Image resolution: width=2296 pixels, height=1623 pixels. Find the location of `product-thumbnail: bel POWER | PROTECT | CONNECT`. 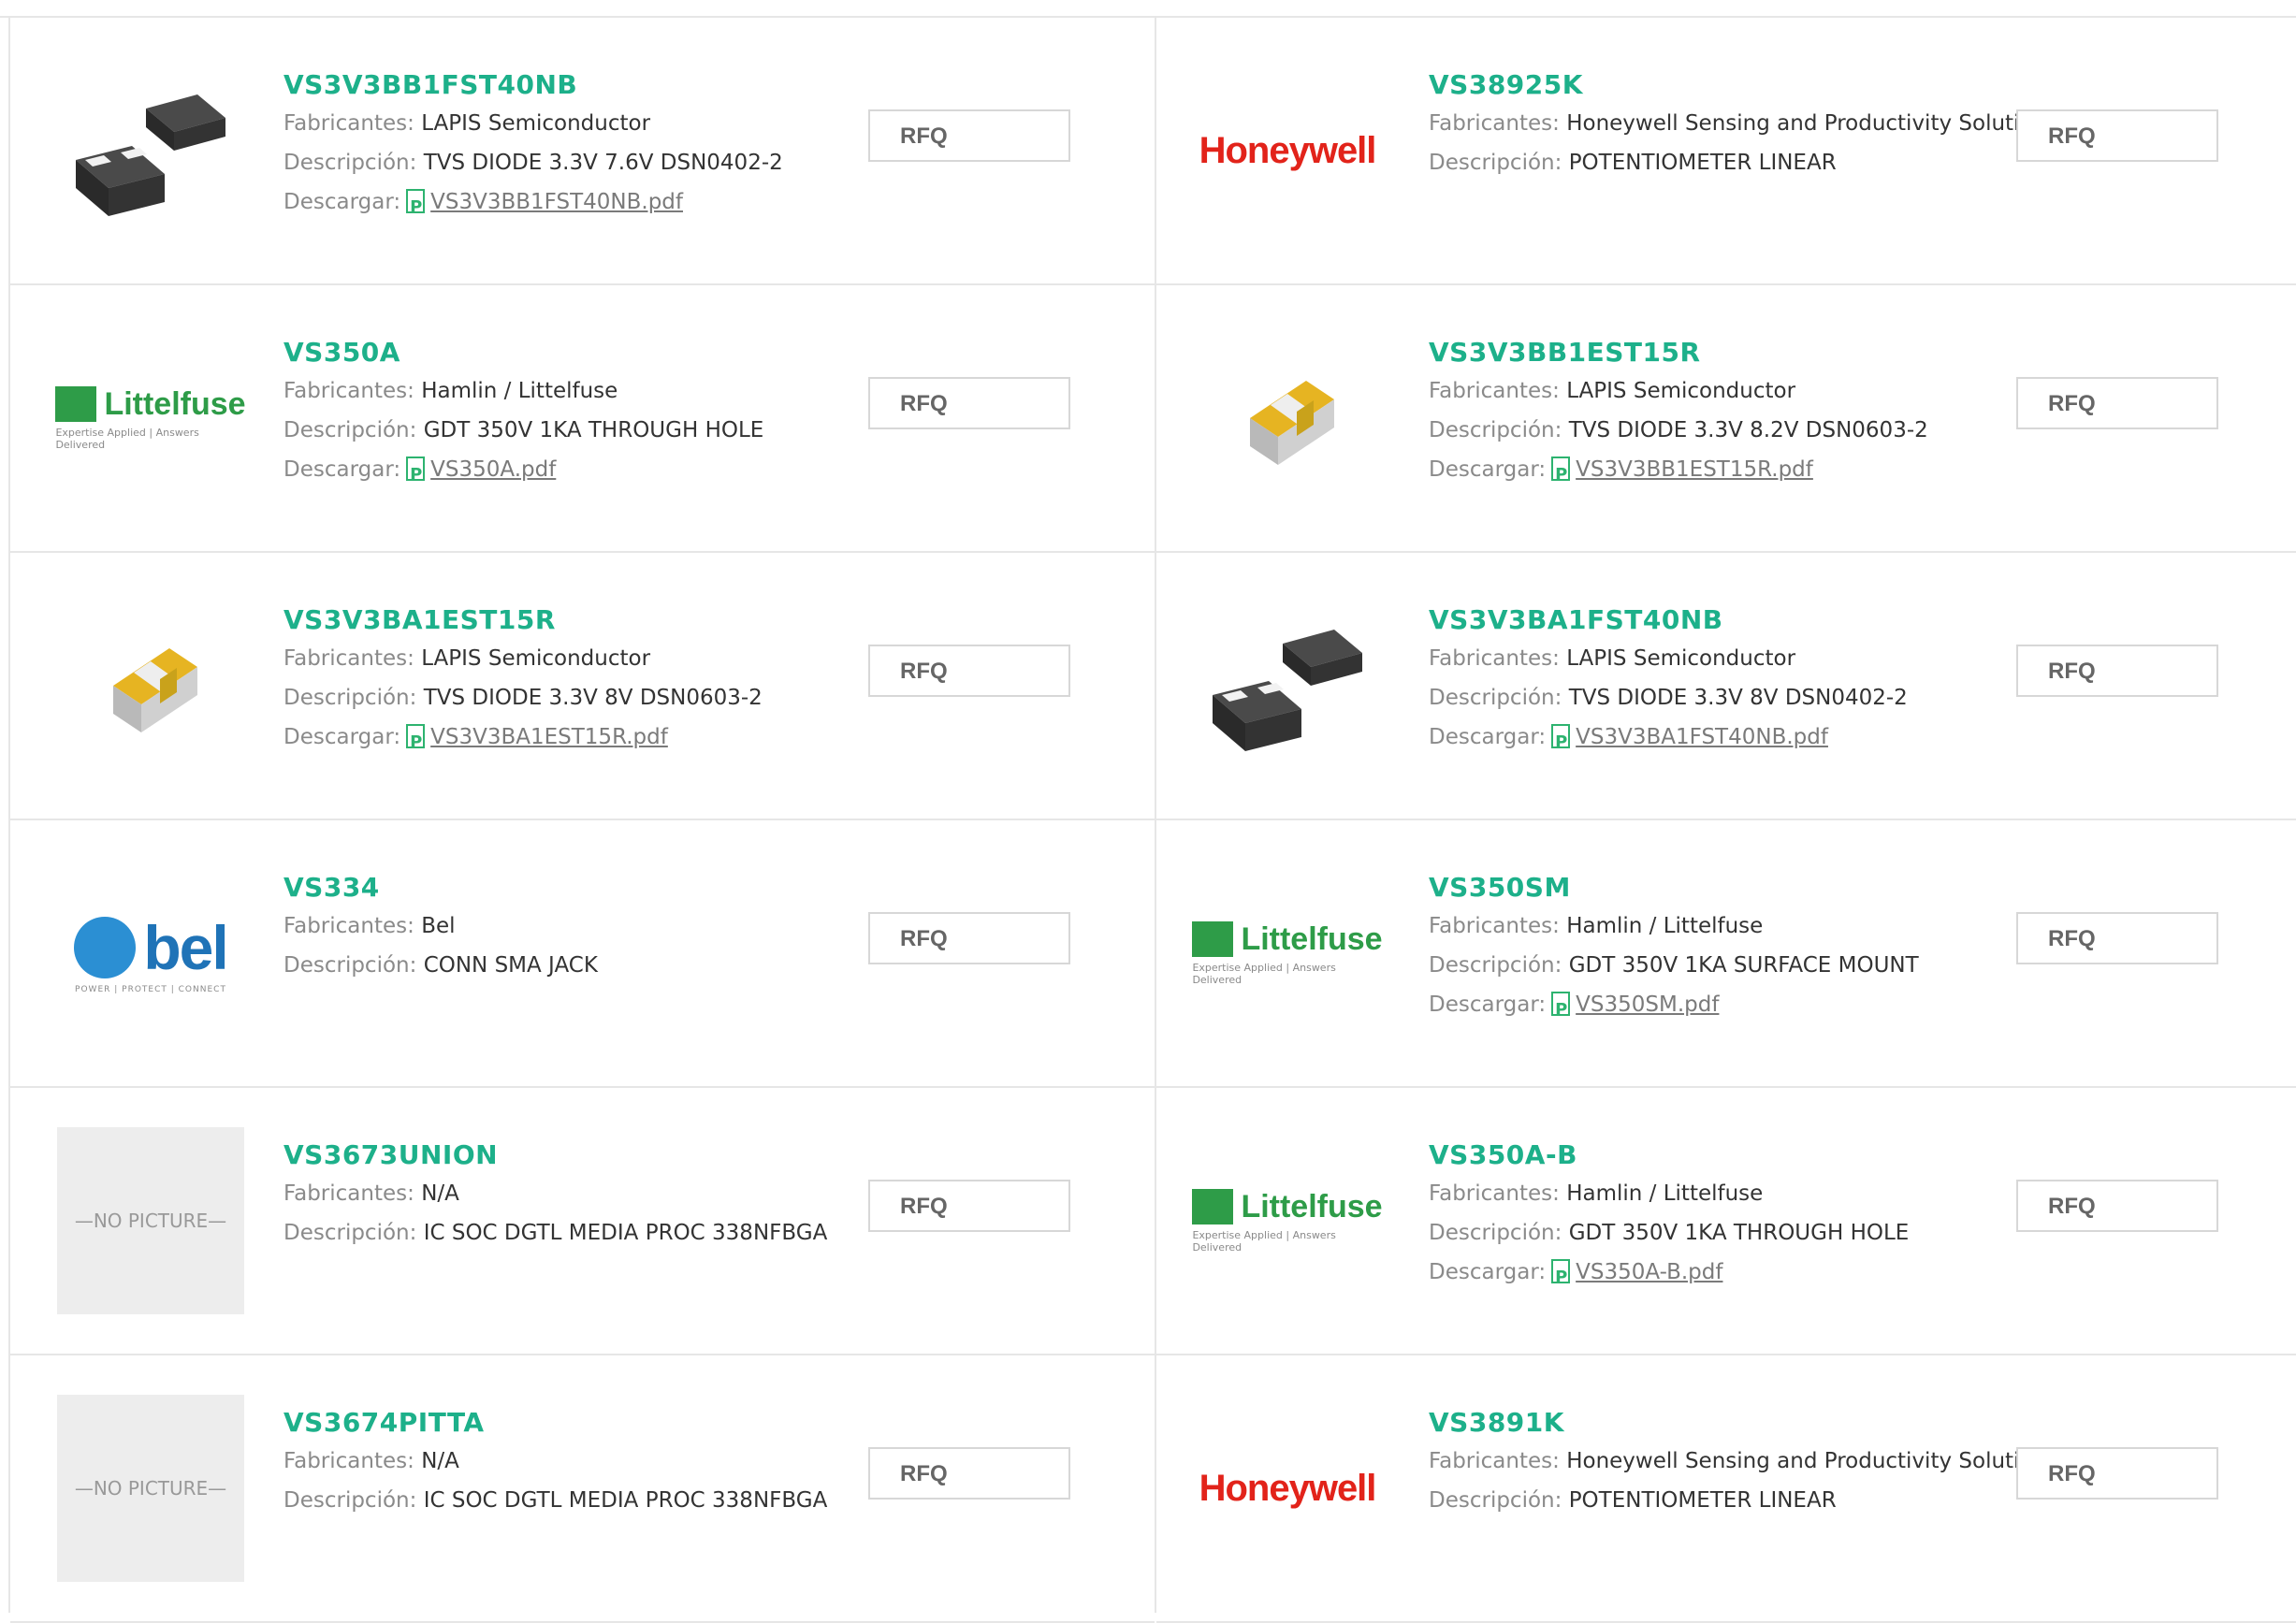

product-thumbnail: bel POWER | PROTECT | CONNECT is located at coordinates (150, 953).